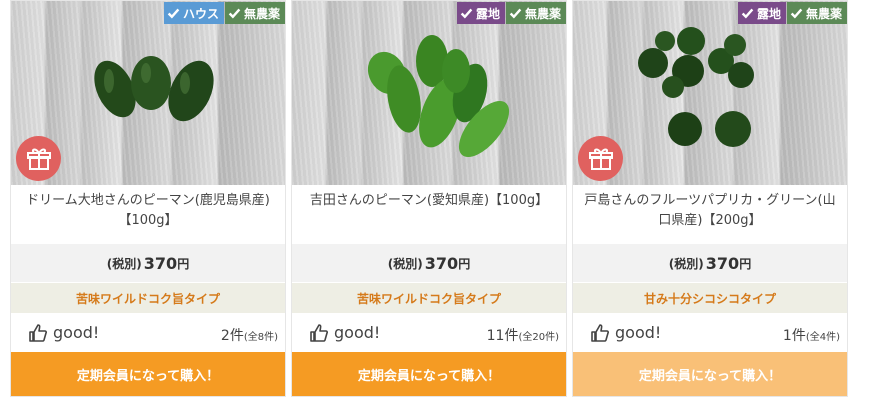 This screenshot has width=871, height=401. I want to click on good-row: good! 1件(全4件), so click(710, 333).